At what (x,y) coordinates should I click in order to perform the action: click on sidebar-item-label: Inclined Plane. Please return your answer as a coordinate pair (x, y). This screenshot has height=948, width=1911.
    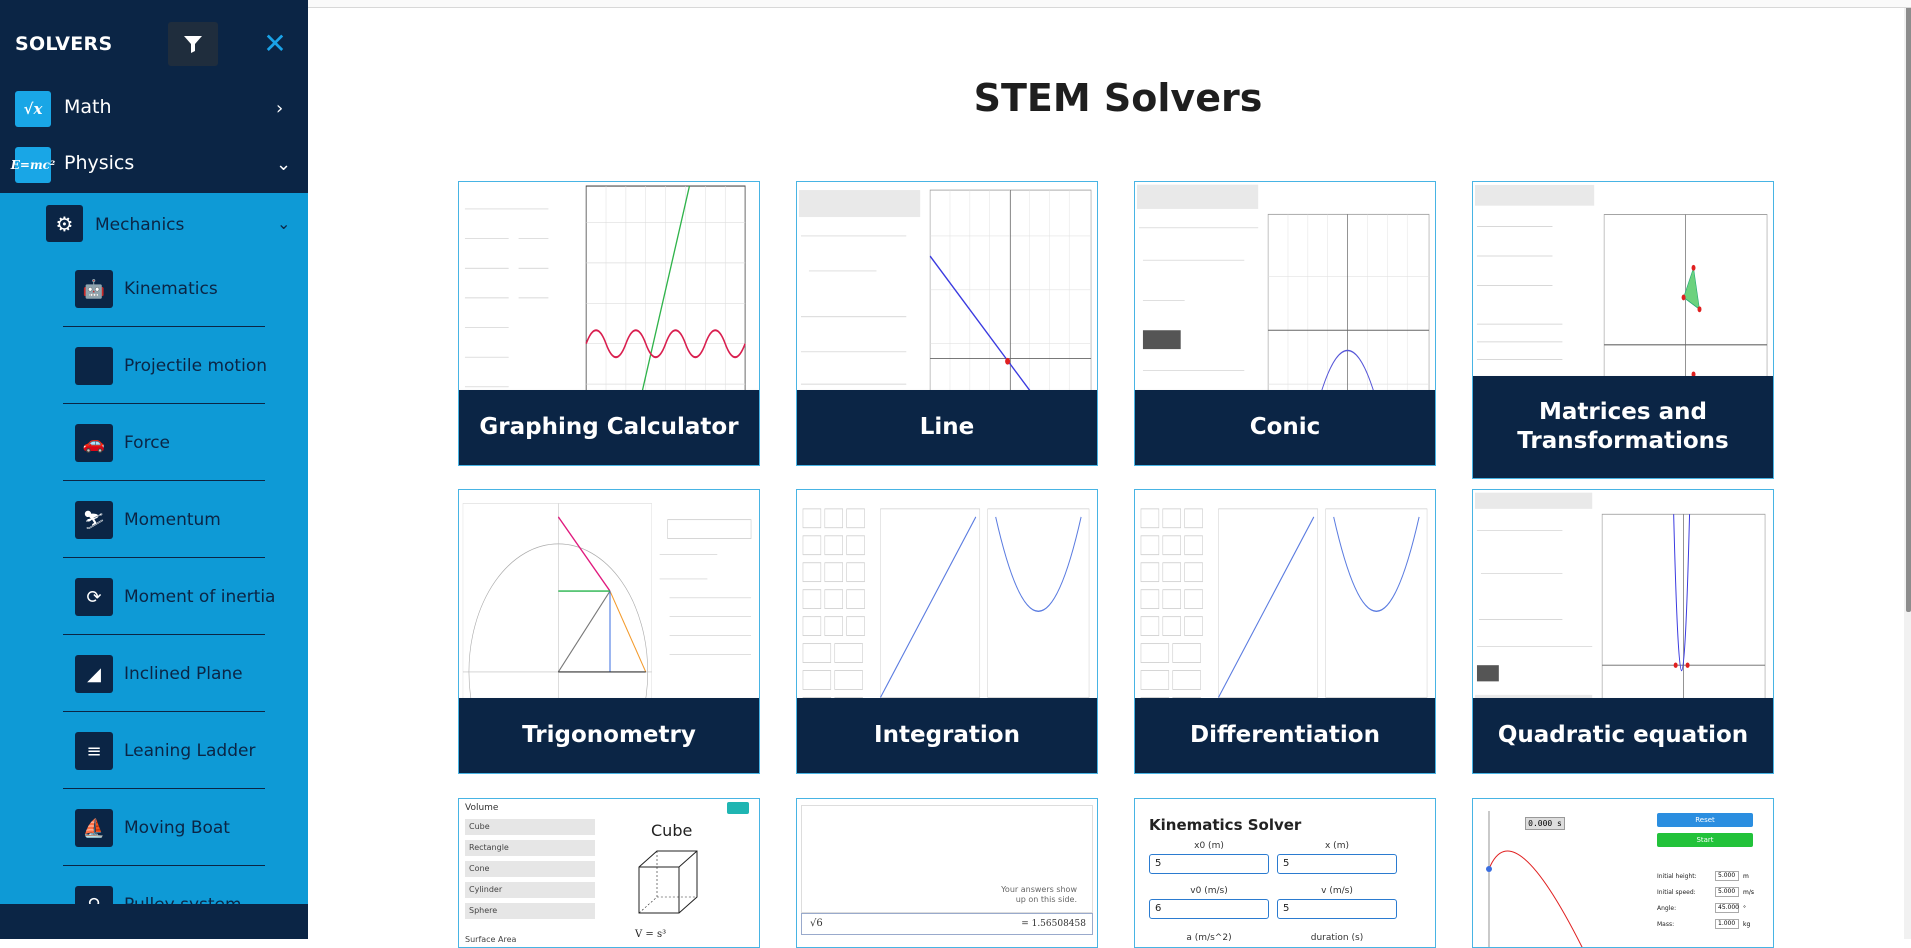
    Looking at the image, I should click on (183, 674).